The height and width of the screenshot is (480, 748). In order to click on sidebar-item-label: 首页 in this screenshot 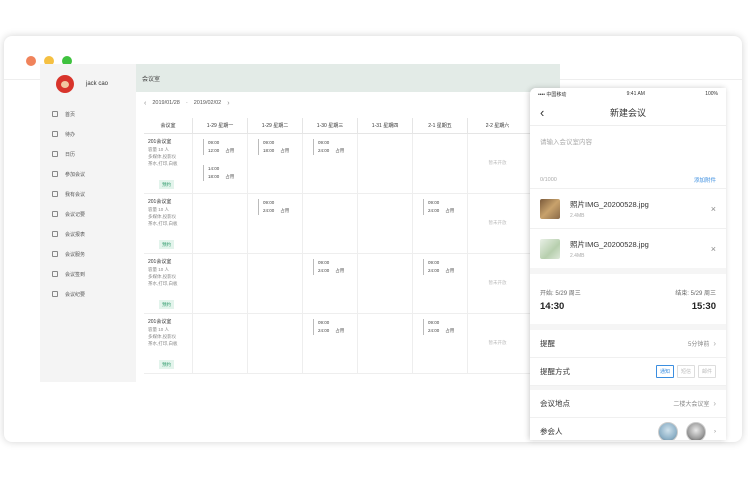, I will do `click(70, 114)`.